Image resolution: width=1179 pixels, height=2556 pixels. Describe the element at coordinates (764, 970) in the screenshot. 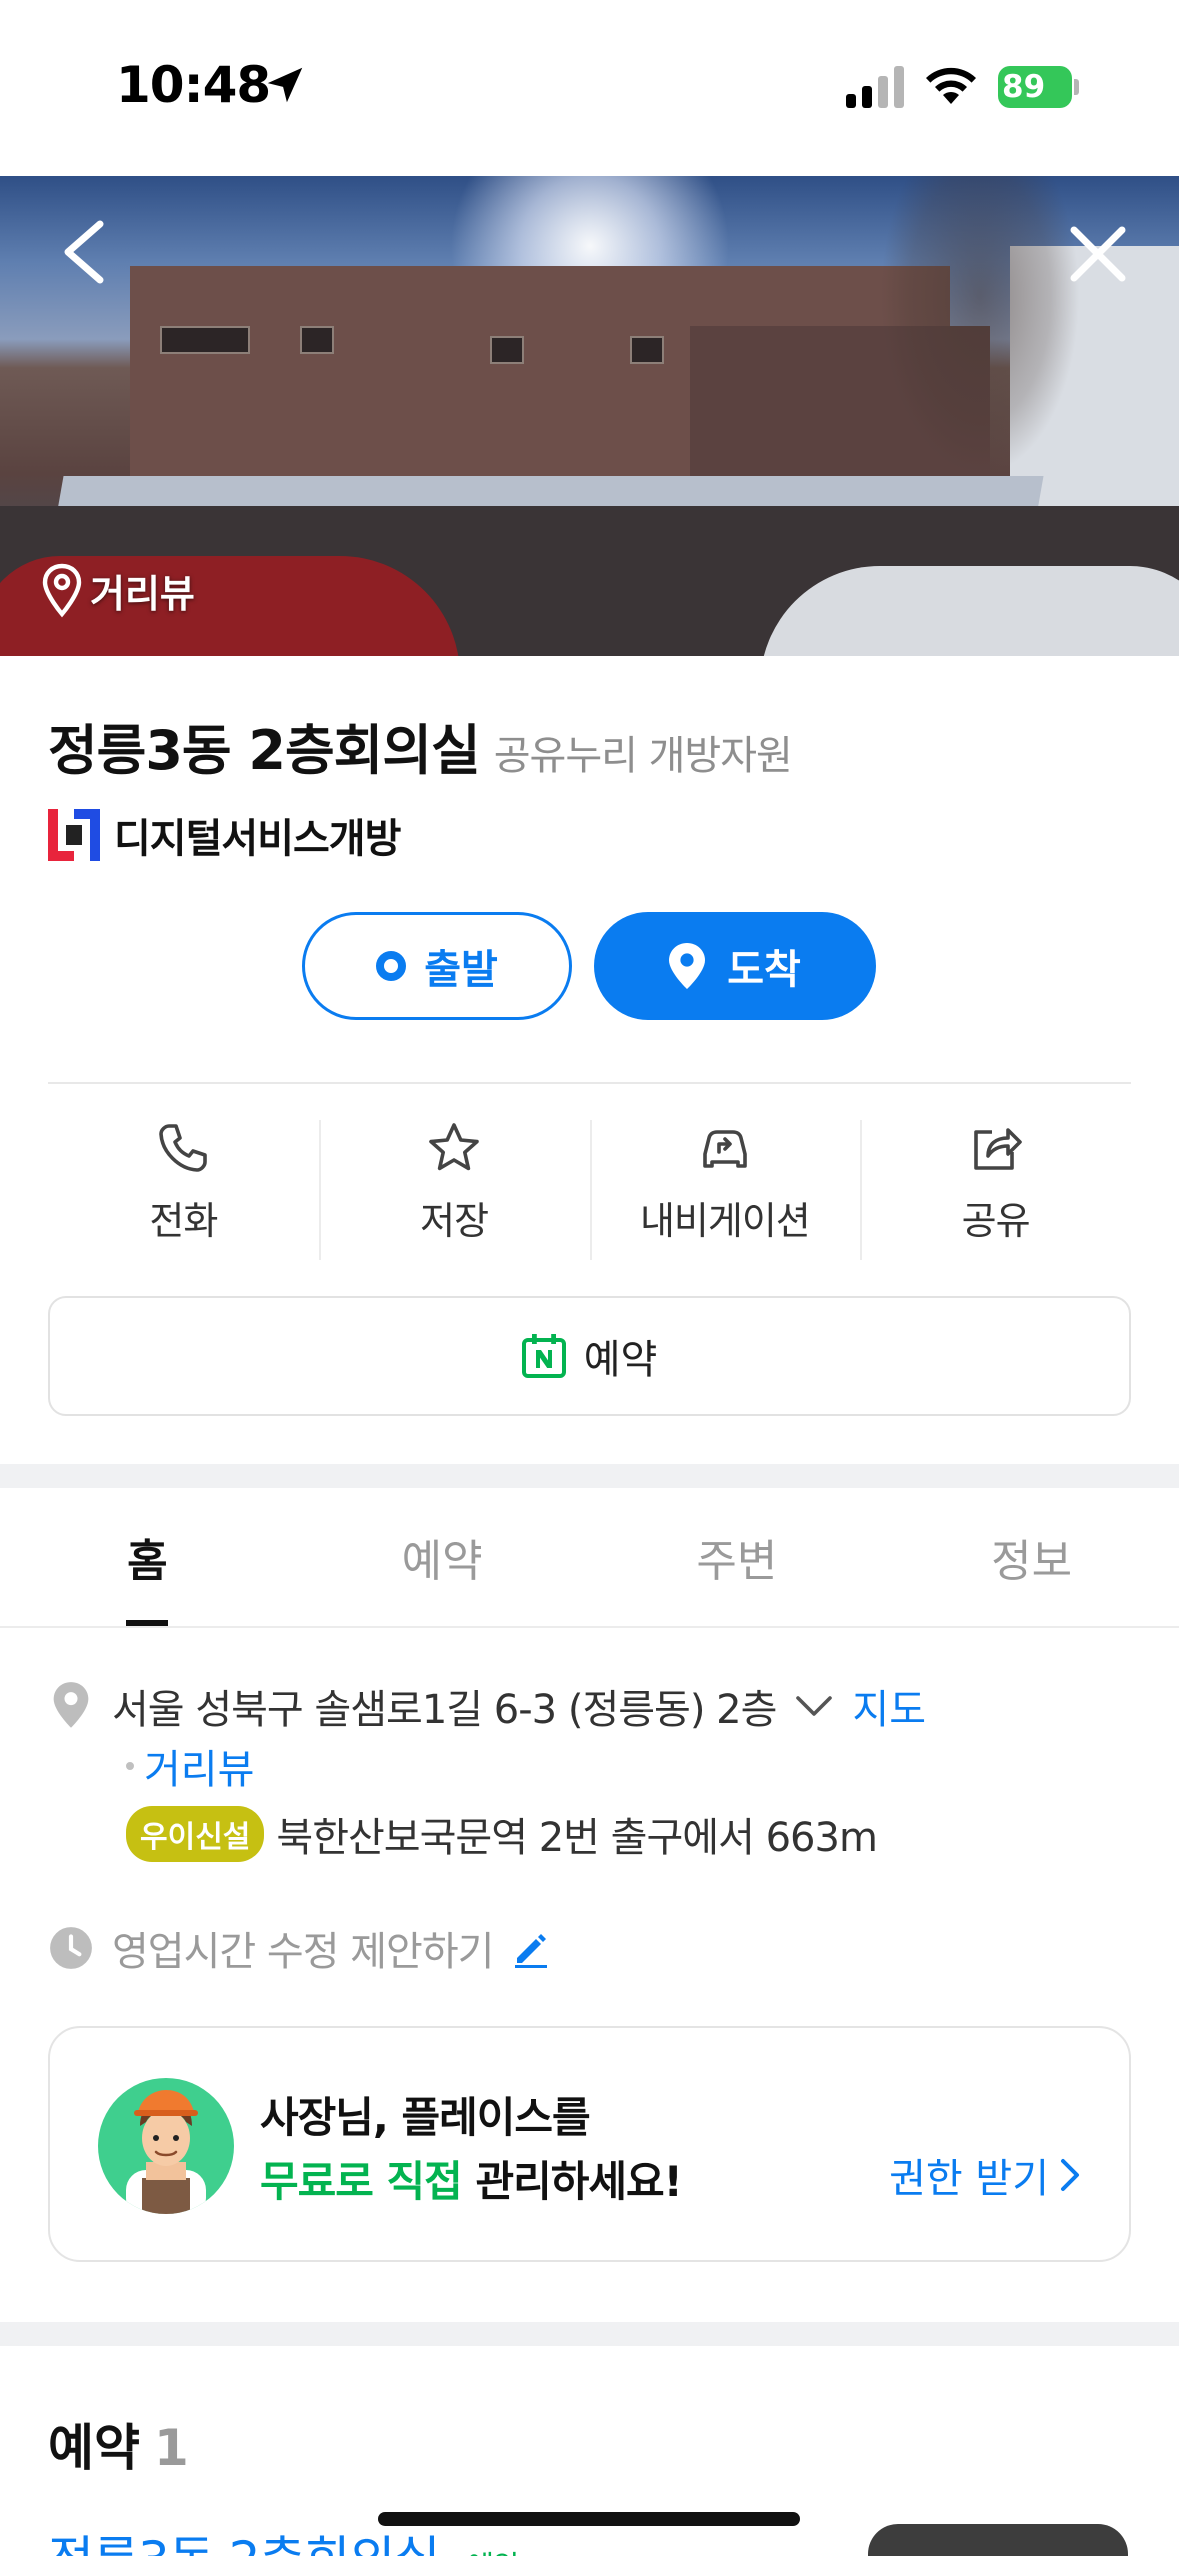

I see `arrive-label: 도착` at that location.